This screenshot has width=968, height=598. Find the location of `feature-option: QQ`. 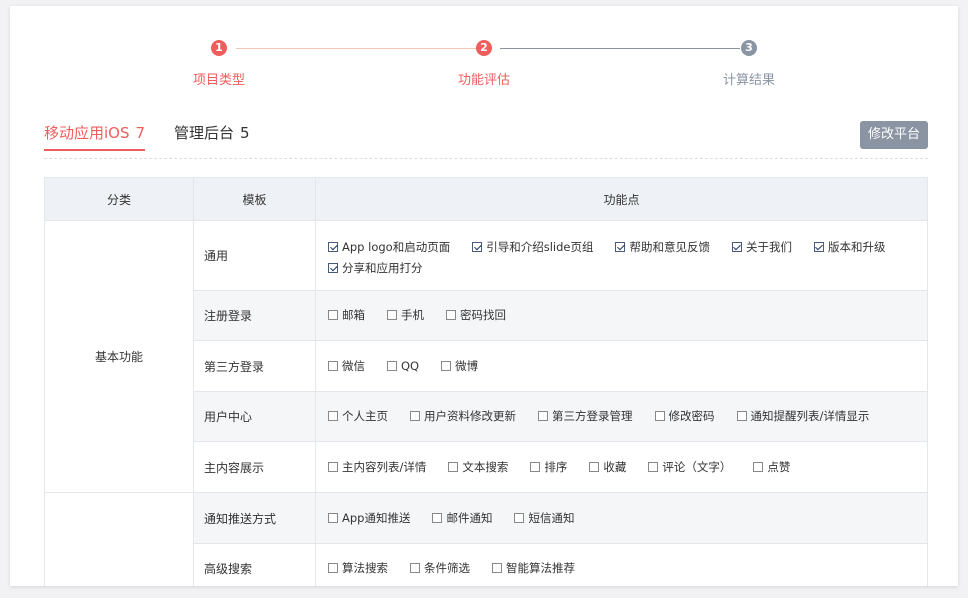

feature-option: QQ is located at coordinates (403, 366).